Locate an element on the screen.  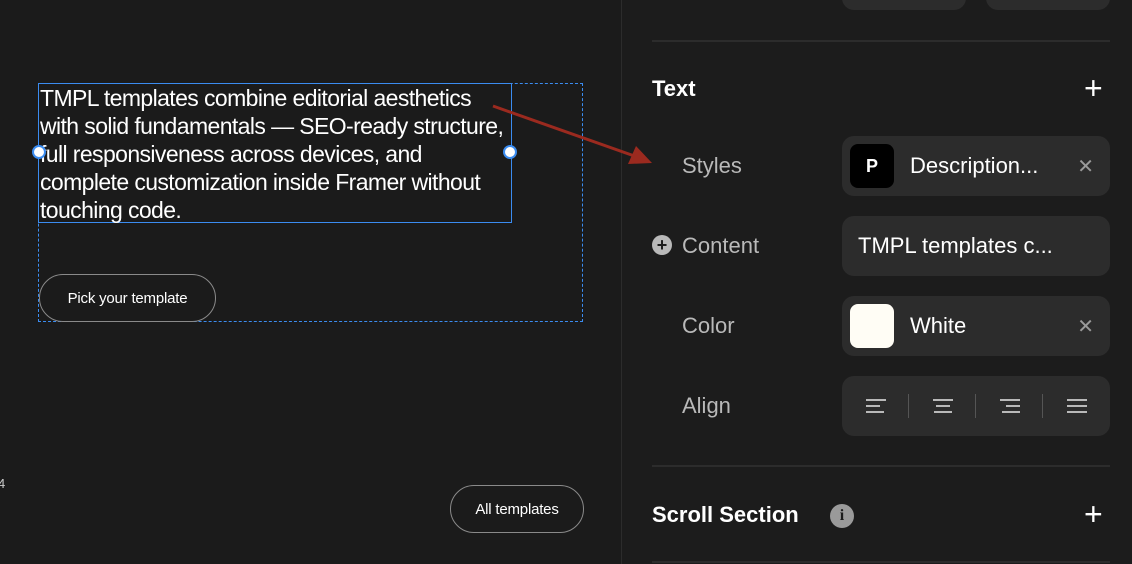
align-right-icon is located at coordinates (1009, 406).